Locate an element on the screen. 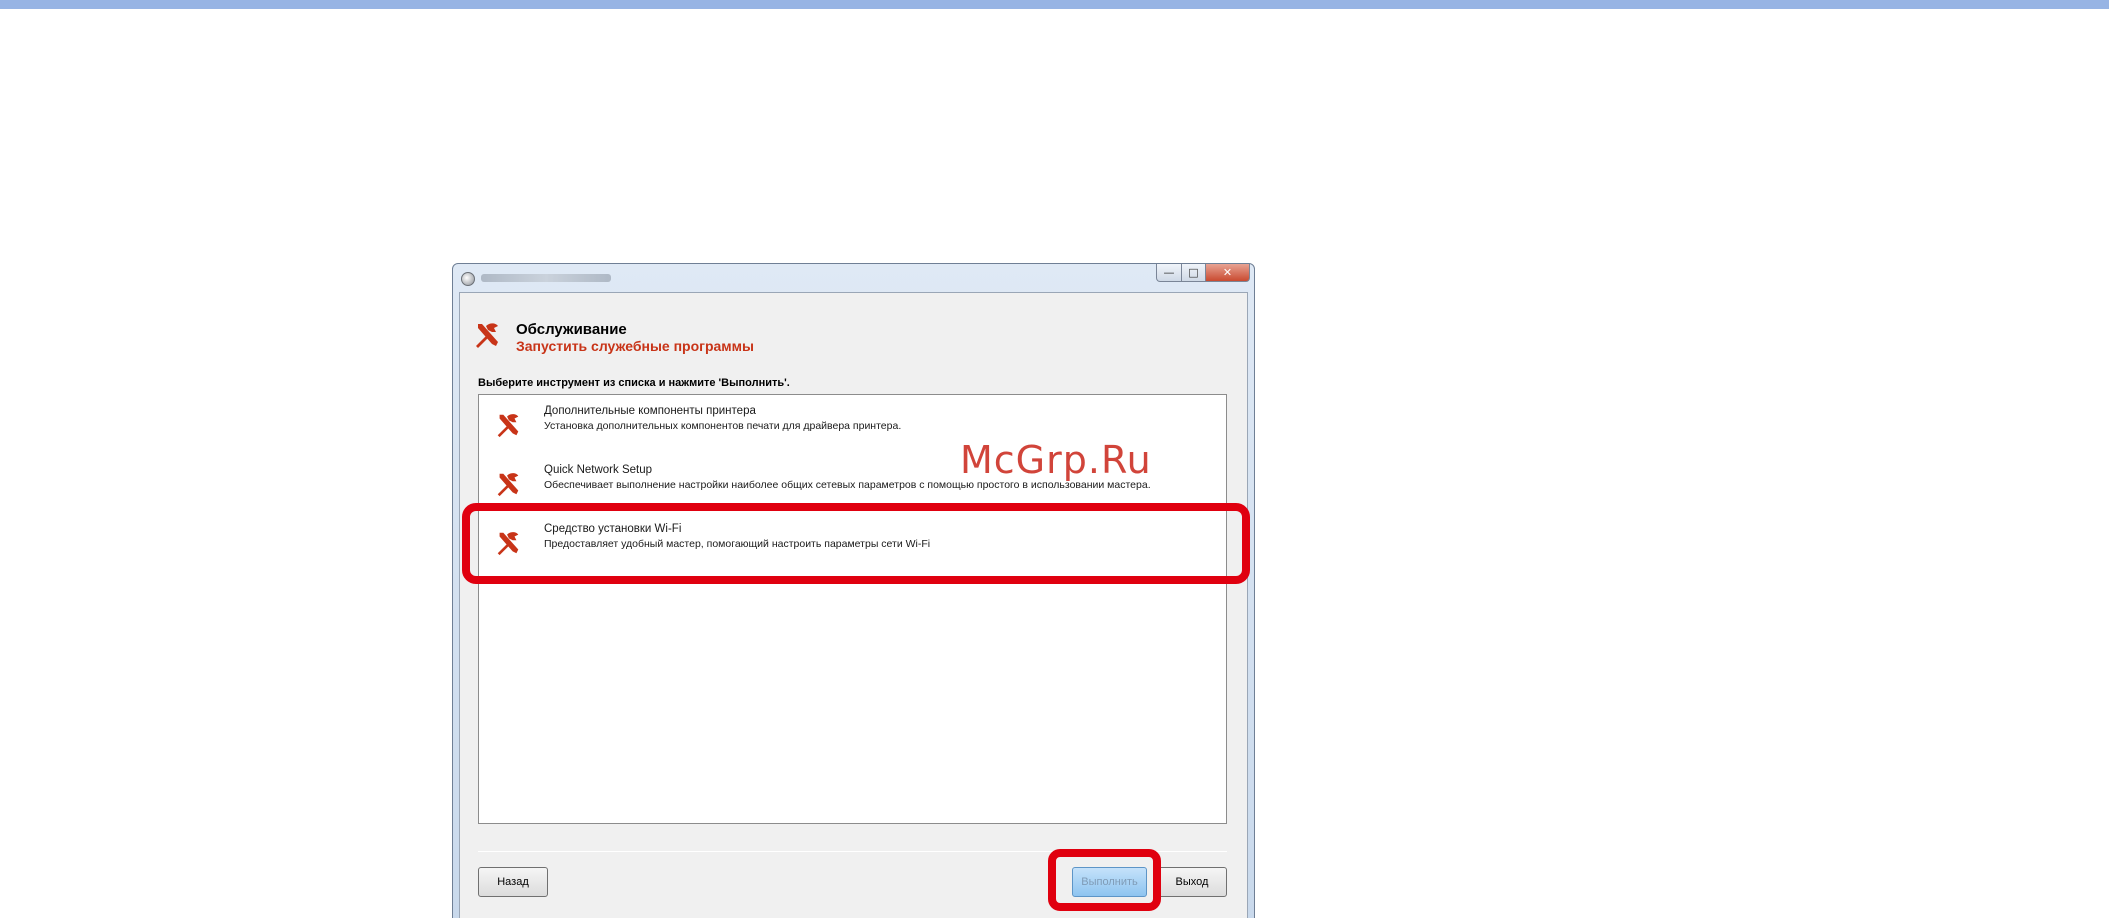  exit-button: Выход is located at coordinates (1192, 882).